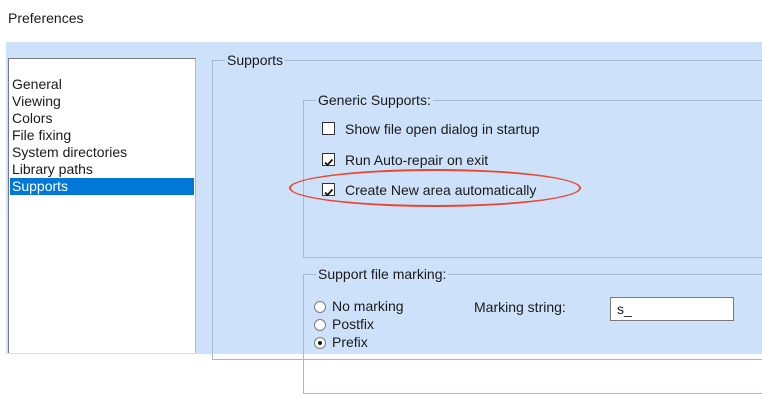 This screenshot has width=762, height=394. Describe the element at coordinates (102, 118) in the screenshot. I see `category-colors: Colors` at that location.